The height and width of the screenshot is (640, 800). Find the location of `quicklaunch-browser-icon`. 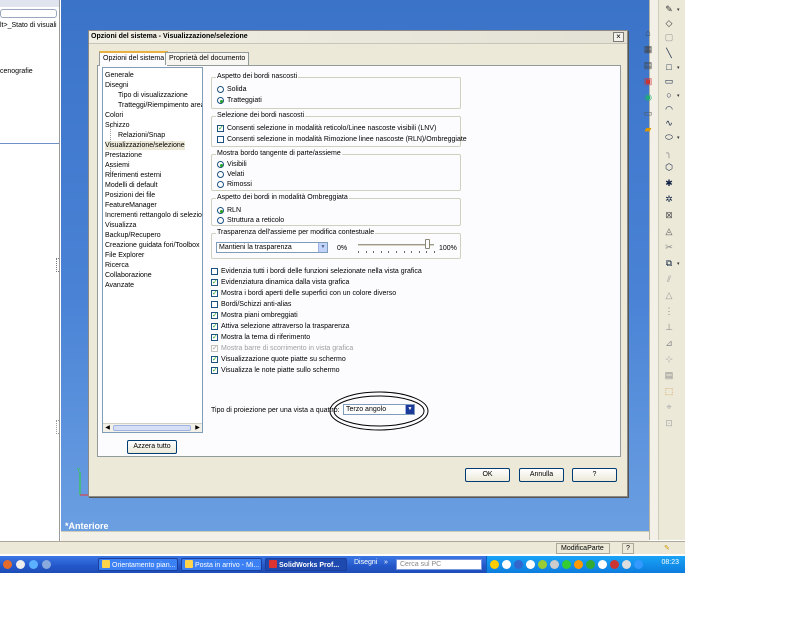

quicklaunch-browser-icon is located at coordinates (33, 564).